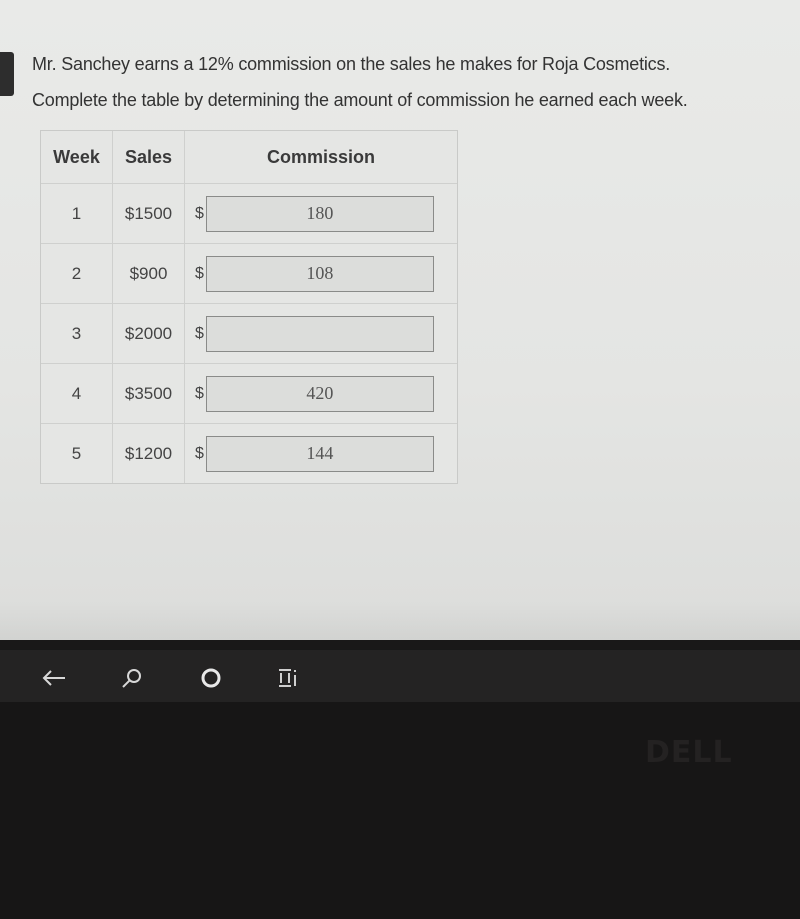 This screenshot has height=919, width=800. What do you see at coordinates (149, 213) in the screenshot?
I see `sales-cell: $1500` at bounding box center [149, 213].